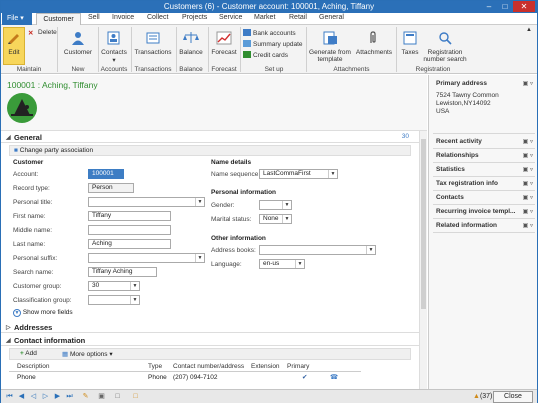  Describe the element at coordinates (9, 396) in the screenshot. I see `first-record-icon: ⏮` at that location.